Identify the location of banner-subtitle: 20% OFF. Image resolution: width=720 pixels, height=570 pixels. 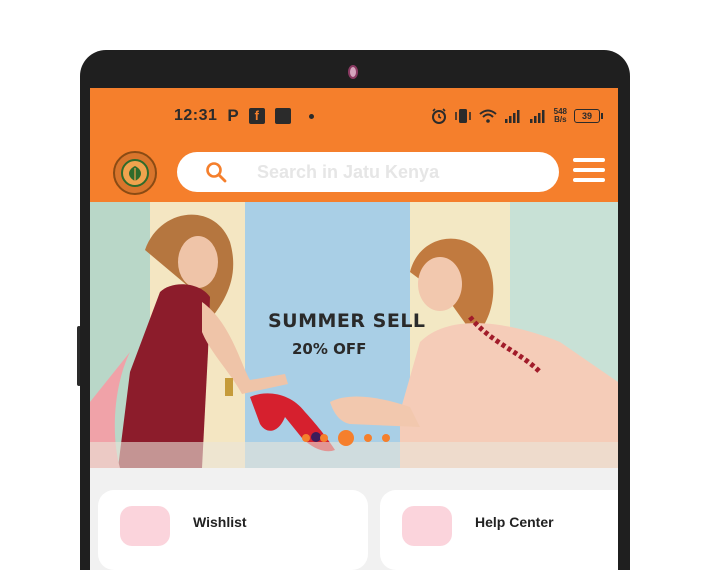
(329, 349).